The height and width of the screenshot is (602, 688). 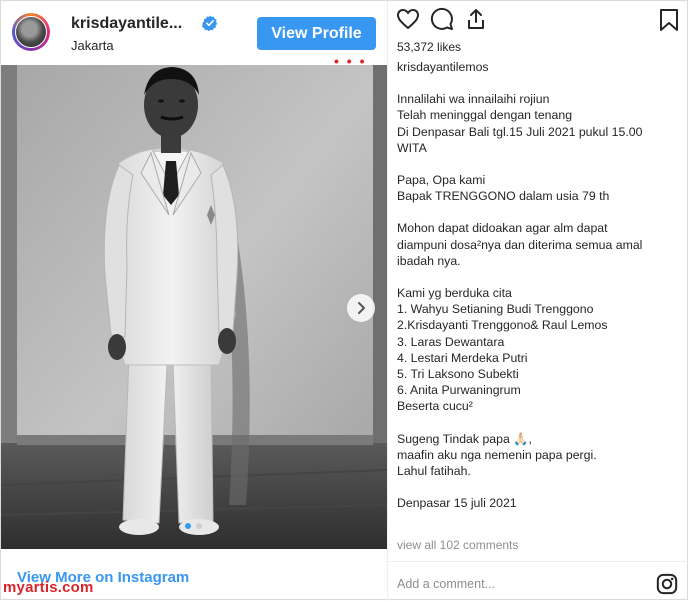 I want to click on caption-line: Lahul fatihah., so click(x=434, y=471).